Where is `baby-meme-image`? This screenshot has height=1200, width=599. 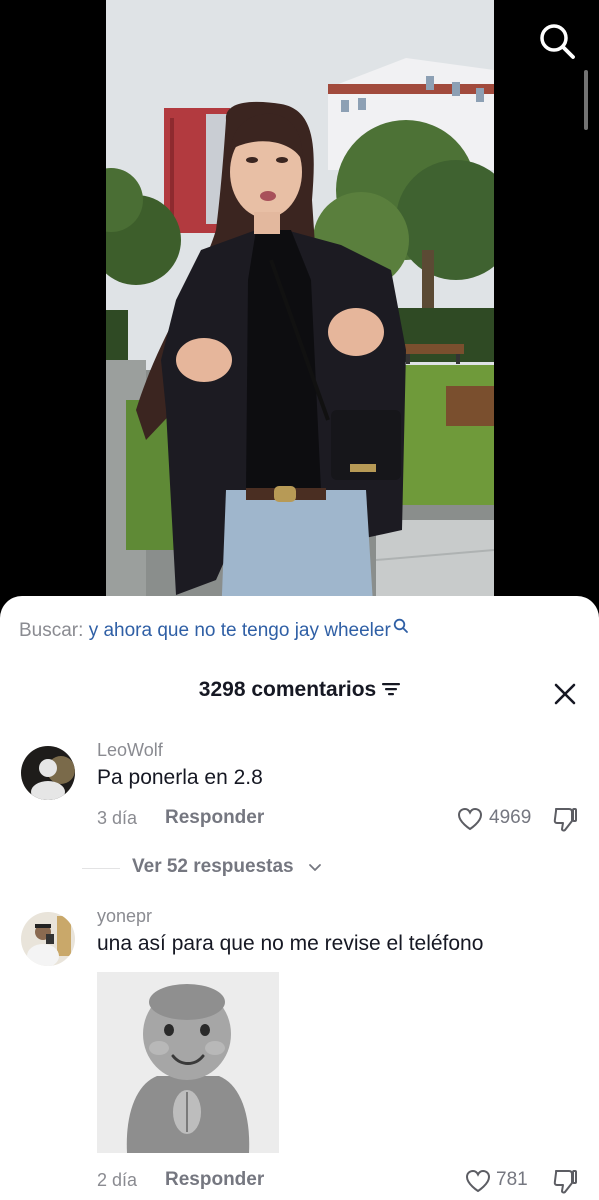
baby-meme-image is located at coordinates (188, 1062).